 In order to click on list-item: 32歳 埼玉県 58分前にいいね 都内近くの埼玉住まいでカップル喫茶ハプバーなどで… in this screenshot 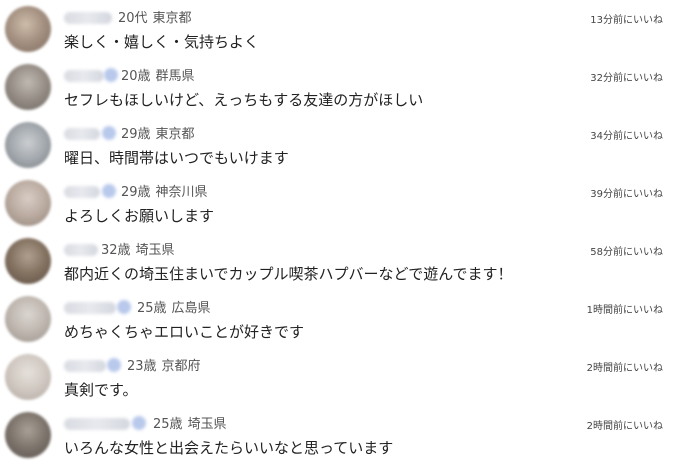, I will do `click(342, 261)`.